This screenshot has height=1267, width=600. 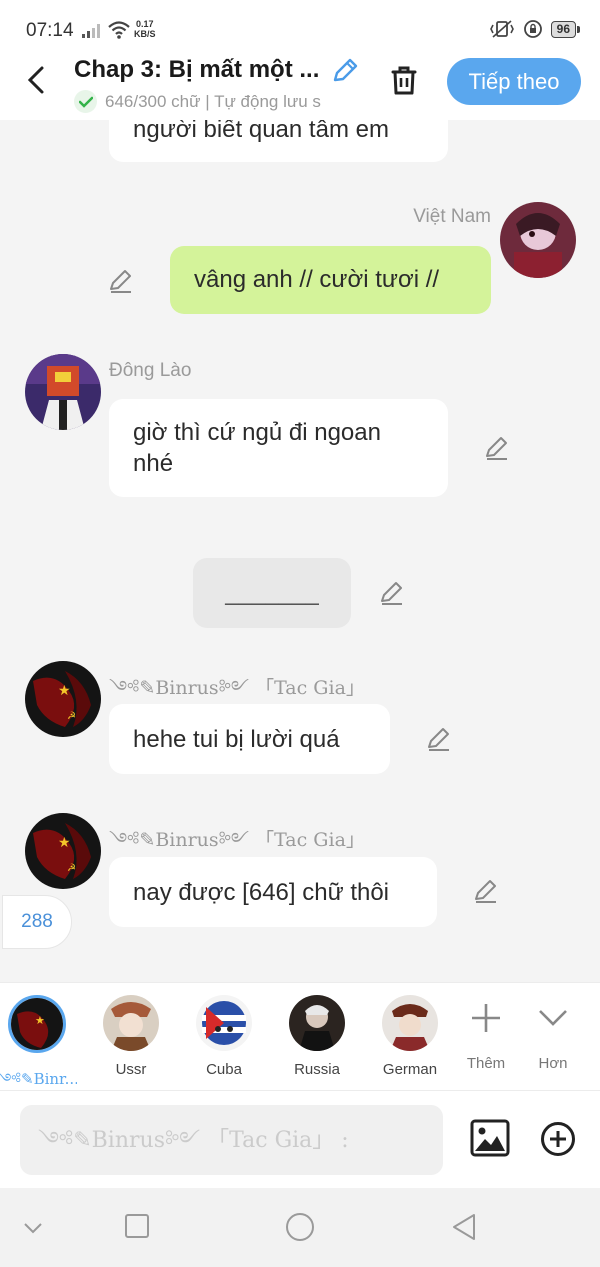 I want to click on message-text: giờ thì cứ ngủ đi ngoan nhé, so click(x=257, y=448).